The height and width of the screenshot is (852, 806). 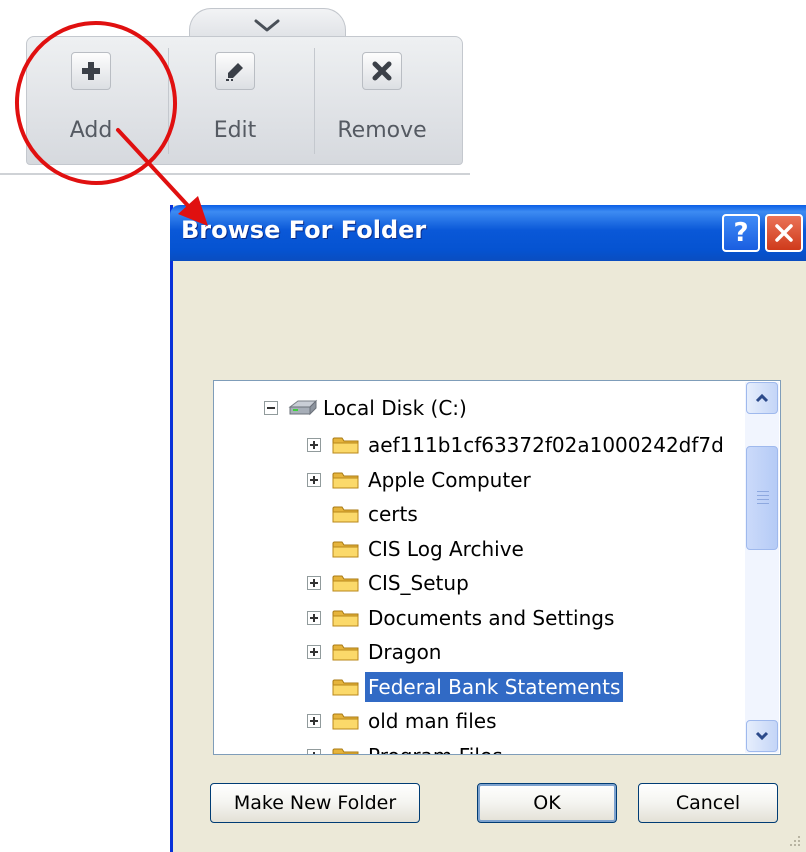 What do you see at coordinates (235, 174) in the screenshot?
I see `toolbar-baseline` at bounding box center [235, 174].